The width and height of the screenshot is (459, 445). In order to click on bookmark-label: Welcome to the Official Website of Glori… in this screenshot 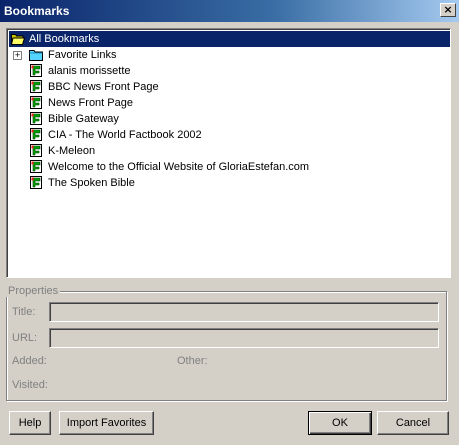, I will do `click(179, 167)`.